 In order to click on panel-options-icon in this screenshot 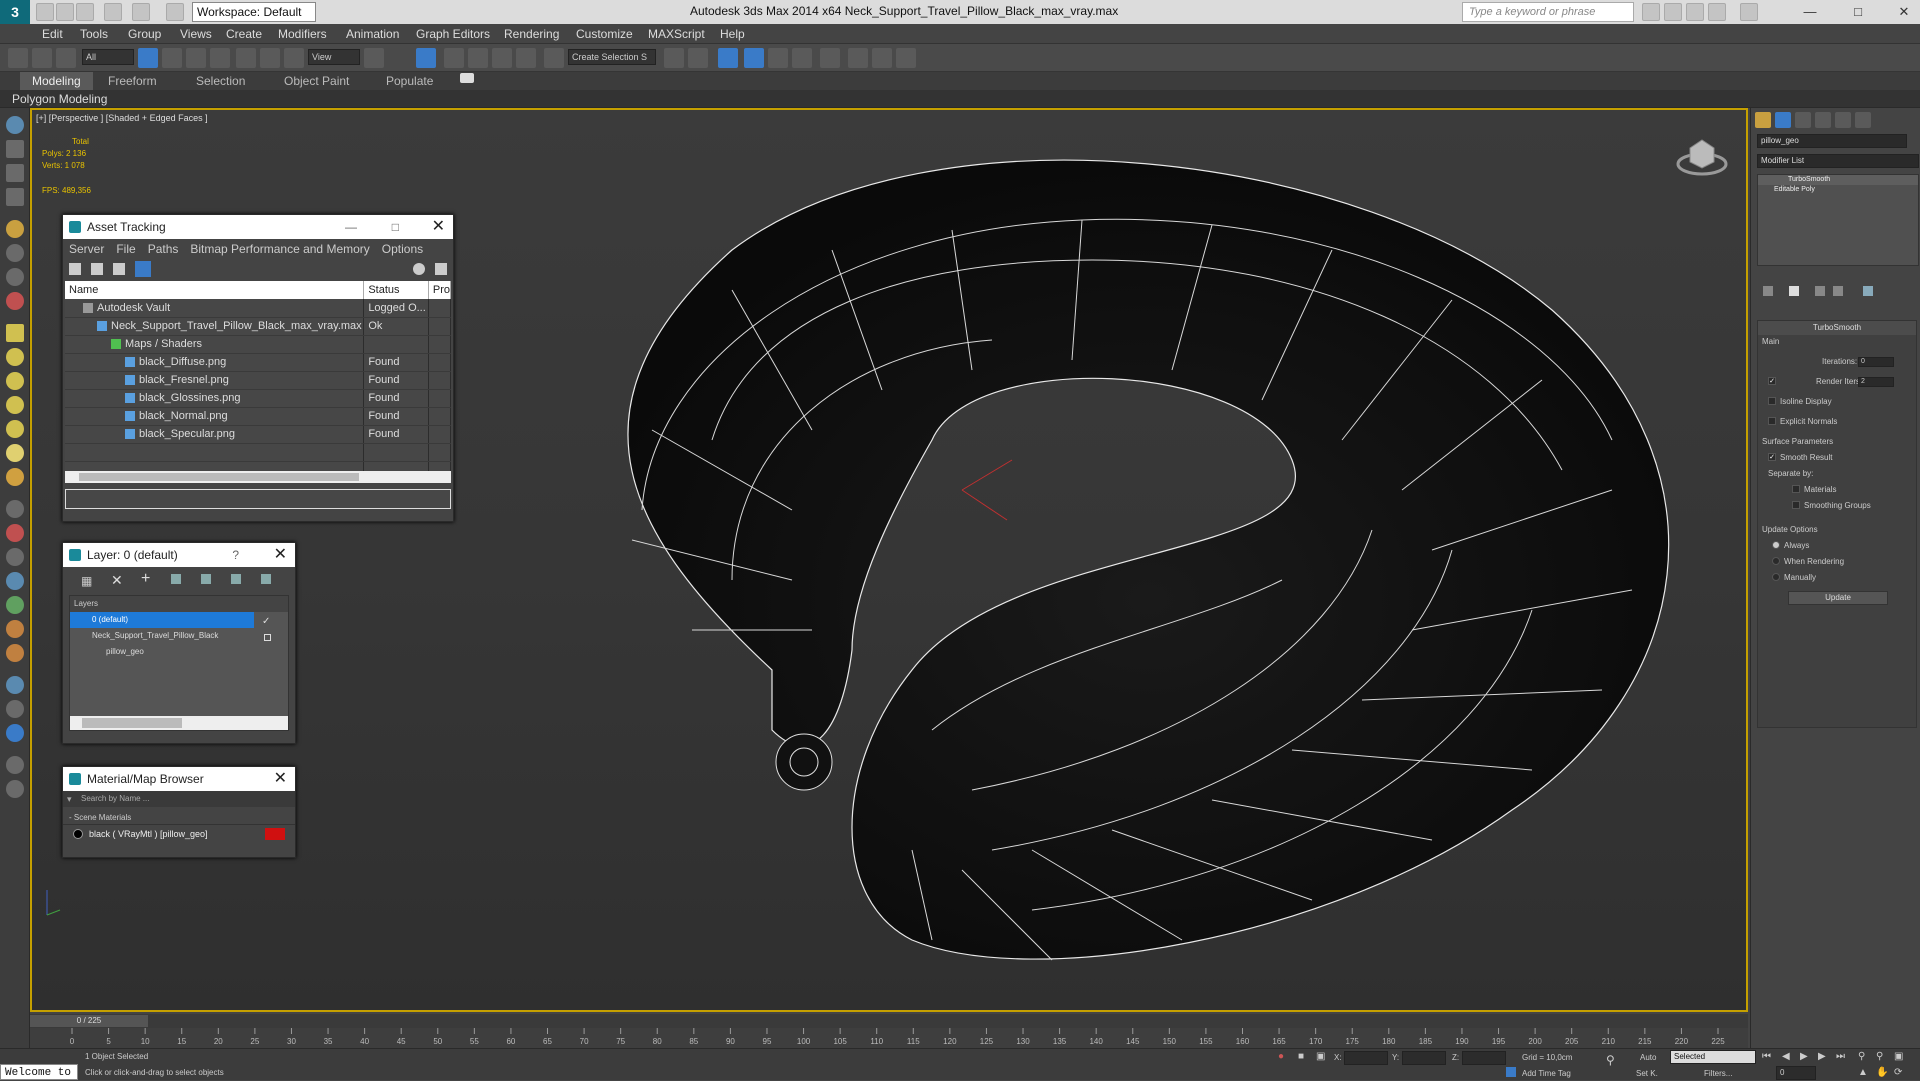, I will do `click(15, 765)`.